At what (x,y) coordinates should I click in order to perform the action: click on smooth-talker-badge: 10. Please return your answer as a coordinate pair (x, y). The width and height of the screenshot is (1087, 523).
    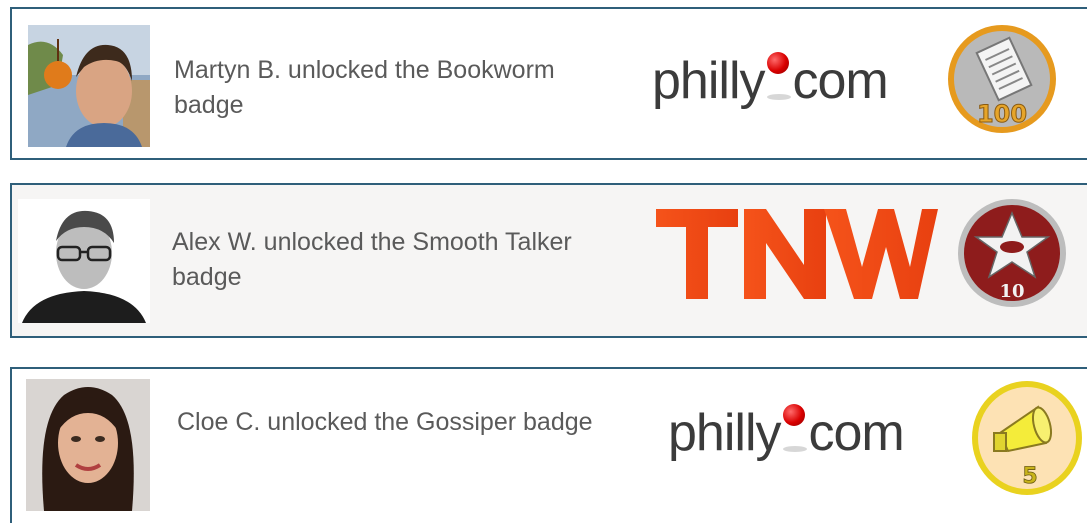
    Looking at the image, I should click on (1012, 253).